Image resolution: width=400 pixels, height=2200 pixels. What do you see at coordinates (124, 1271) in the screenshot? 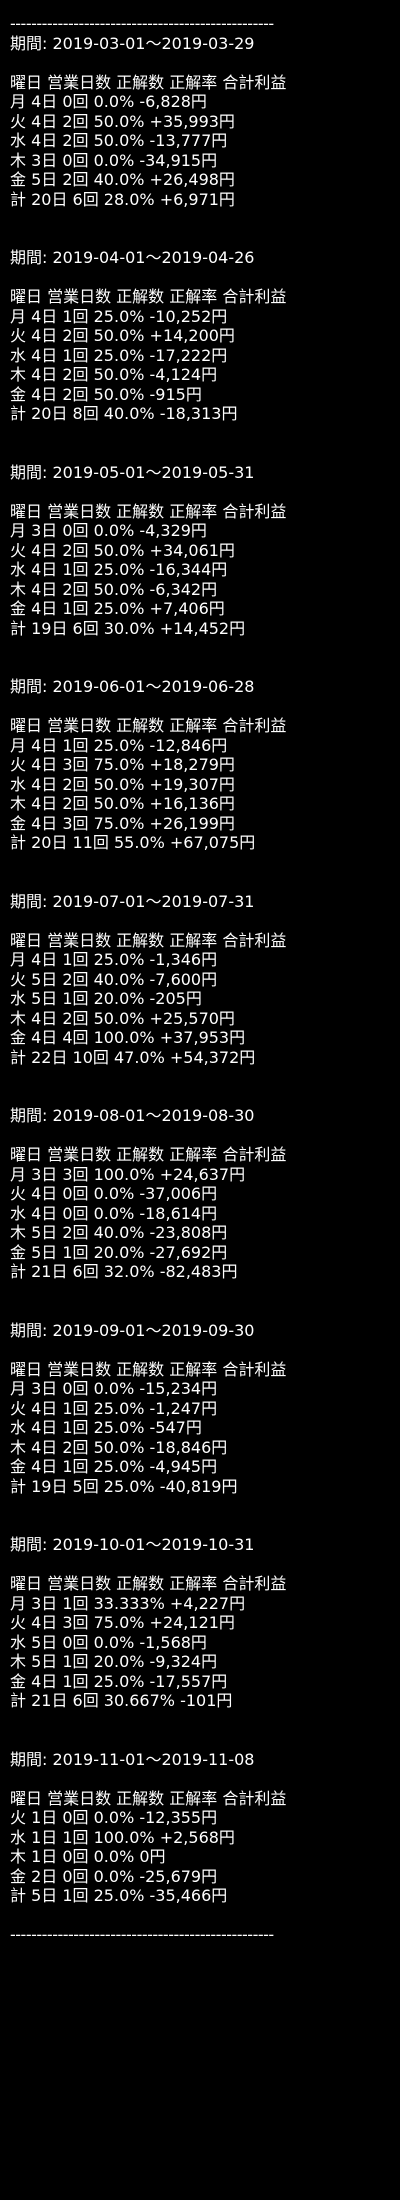
I see `total-row: 計 21日 6回 32.0% -82,483円` at bounding box center [124, 1271].